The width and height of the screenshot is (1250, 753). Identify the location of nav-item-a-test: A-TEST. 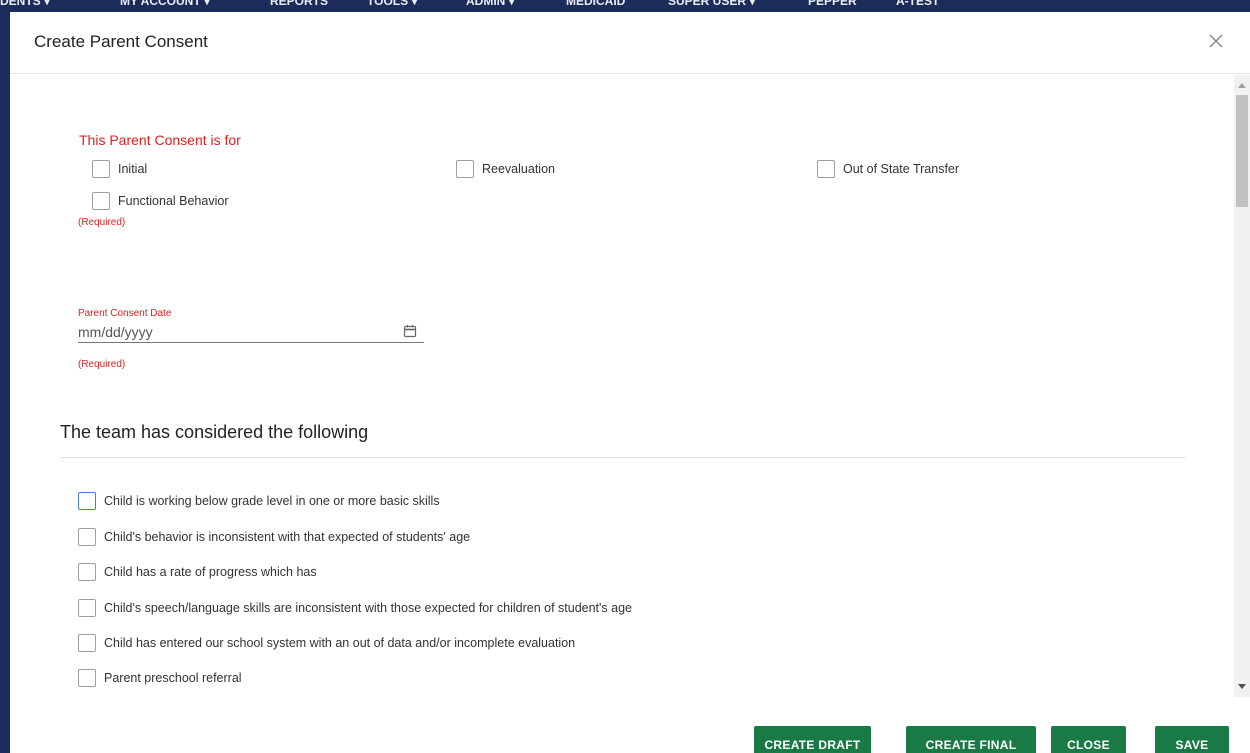
(917, 4).